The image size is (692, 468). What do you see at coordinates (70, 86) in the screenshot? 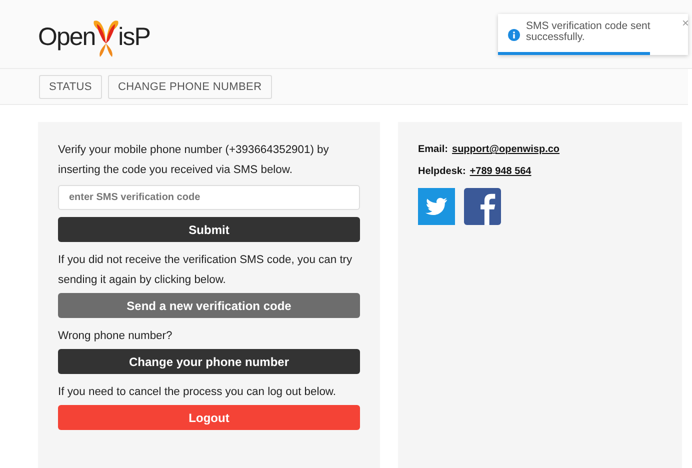
I see `nav-button: STATUS` at bounding box center [70, 86].